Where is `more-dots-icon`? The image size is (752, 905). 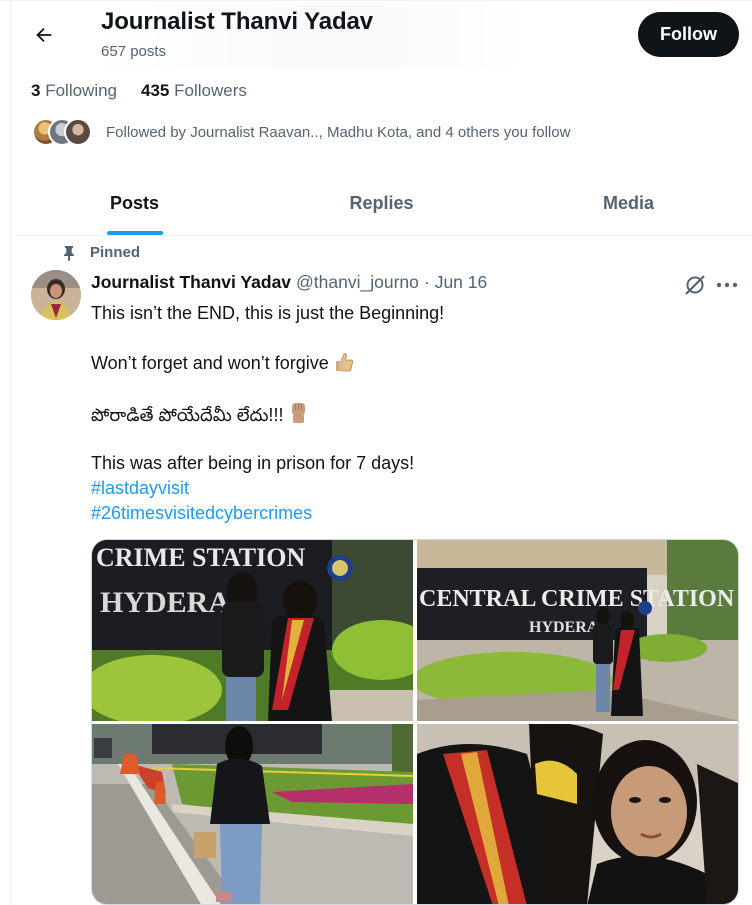 more-dots-icon is located at coordinates (727, 285).